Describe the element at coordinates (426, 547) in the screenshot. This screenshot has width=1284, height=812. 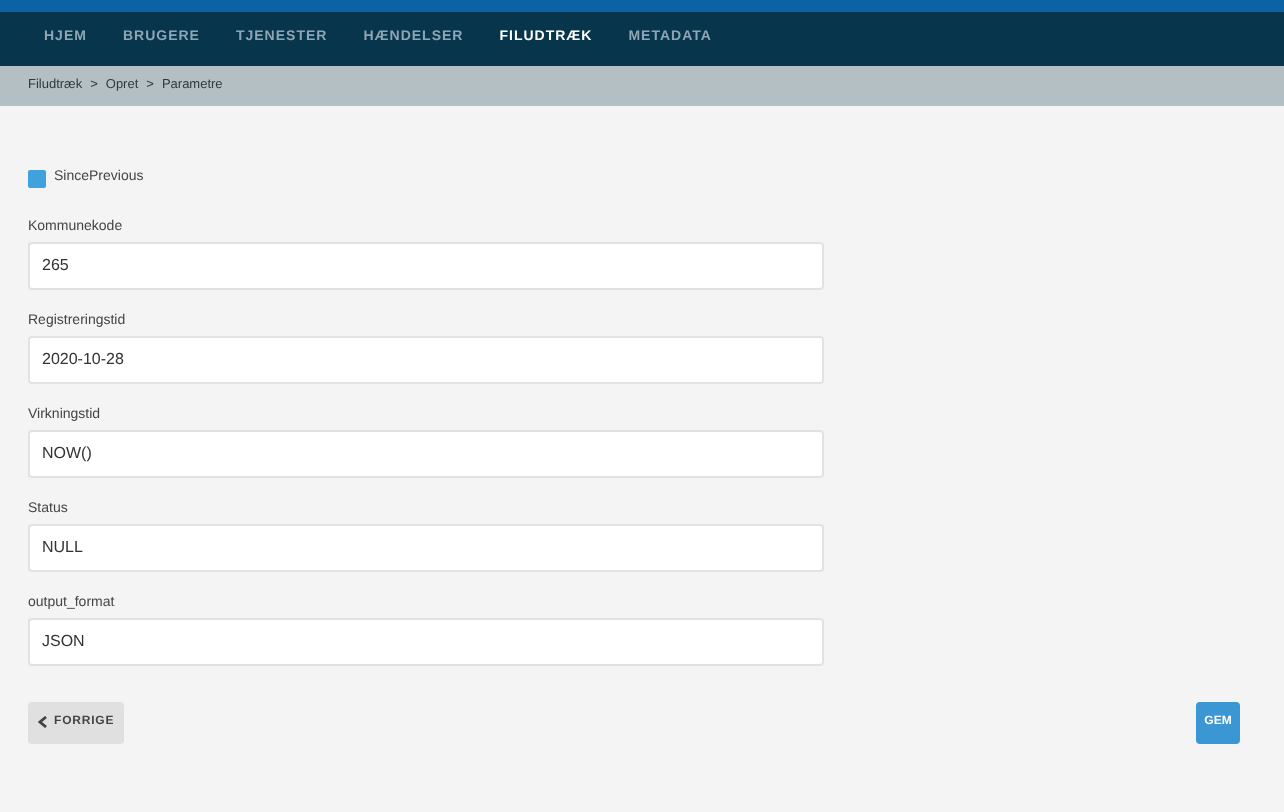
I see `input-field: NULL` at that location.